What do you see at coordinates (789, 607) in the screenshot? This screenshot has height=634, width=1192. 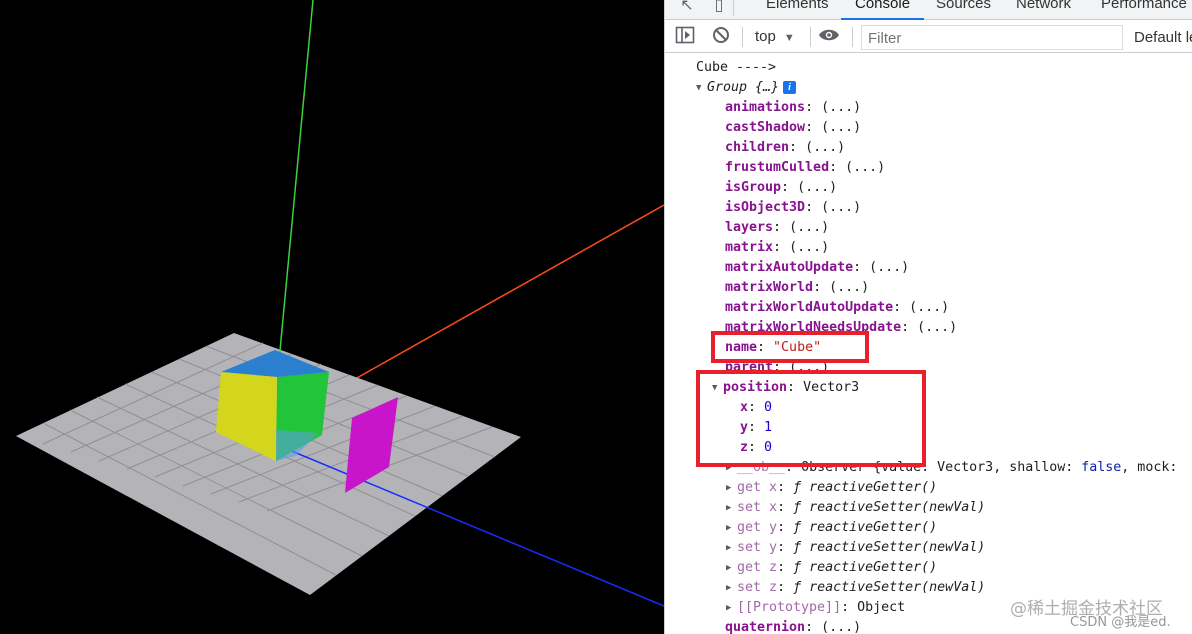 I see `property-key: [[Prototype]]` at bounding box center [789, 607].